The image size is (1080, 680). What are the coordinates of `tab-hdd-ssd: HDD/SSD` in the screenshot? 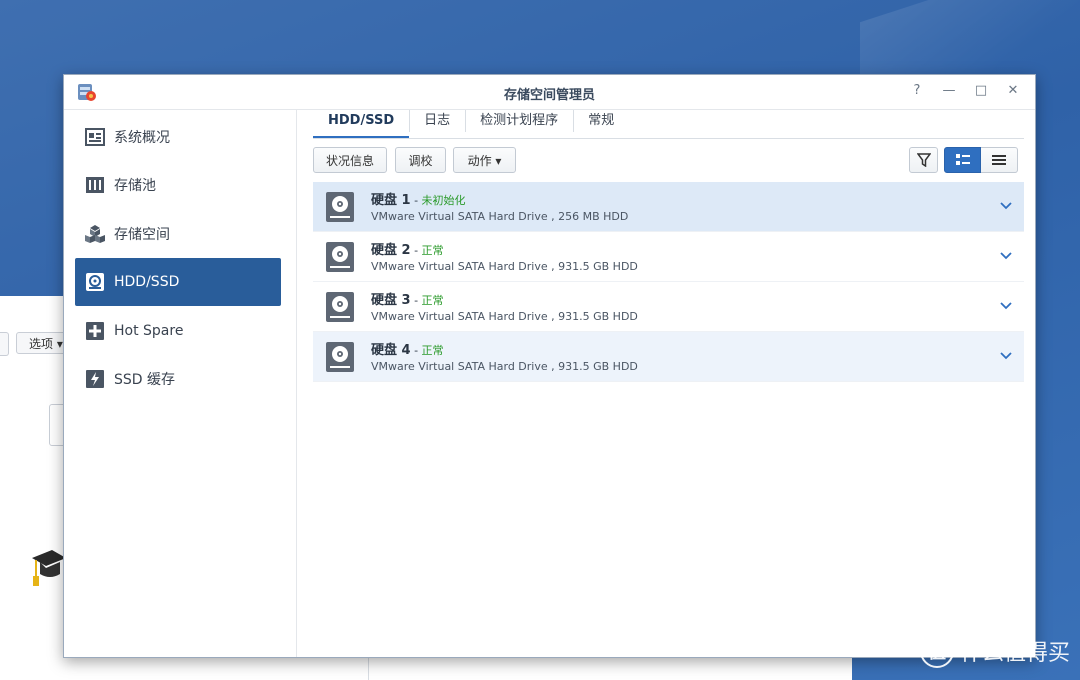 It's located at (361, 124).